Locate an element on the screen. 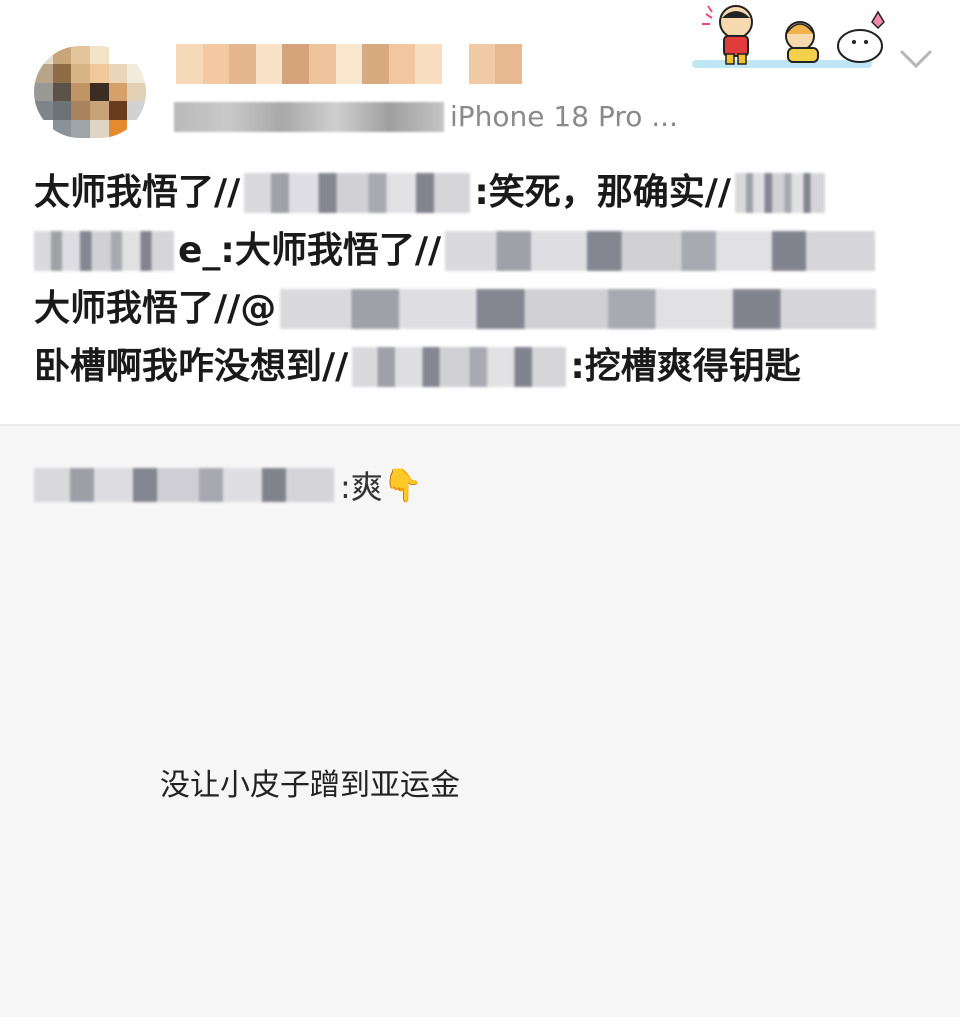  post-line: 太师我悟了// :笑死，那确实// is located at coordinates (484, 193).